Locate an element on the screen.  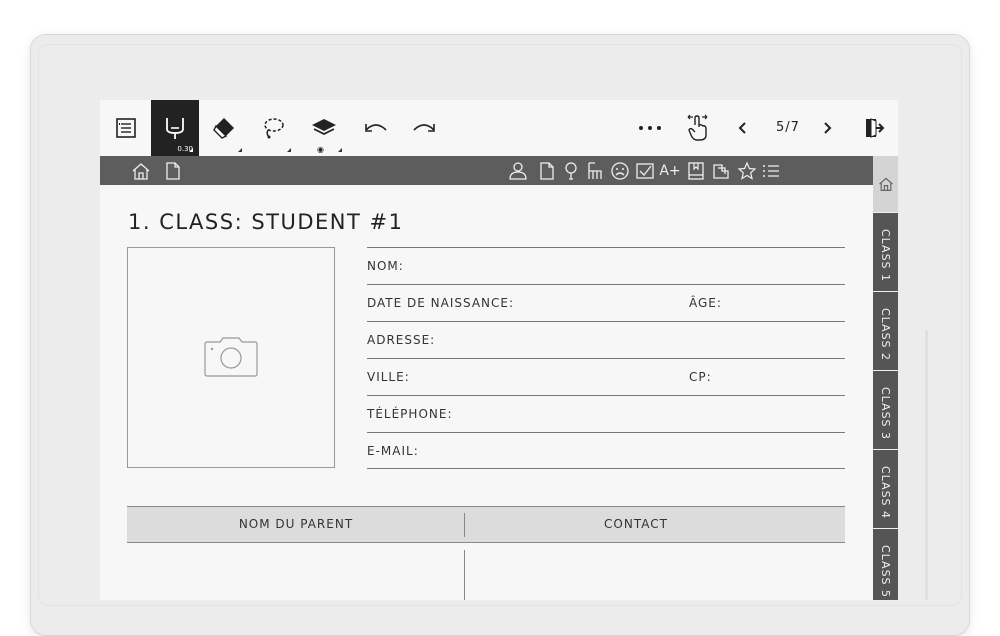
page-indicator: 5/7 is located at coordinates (788, 127).